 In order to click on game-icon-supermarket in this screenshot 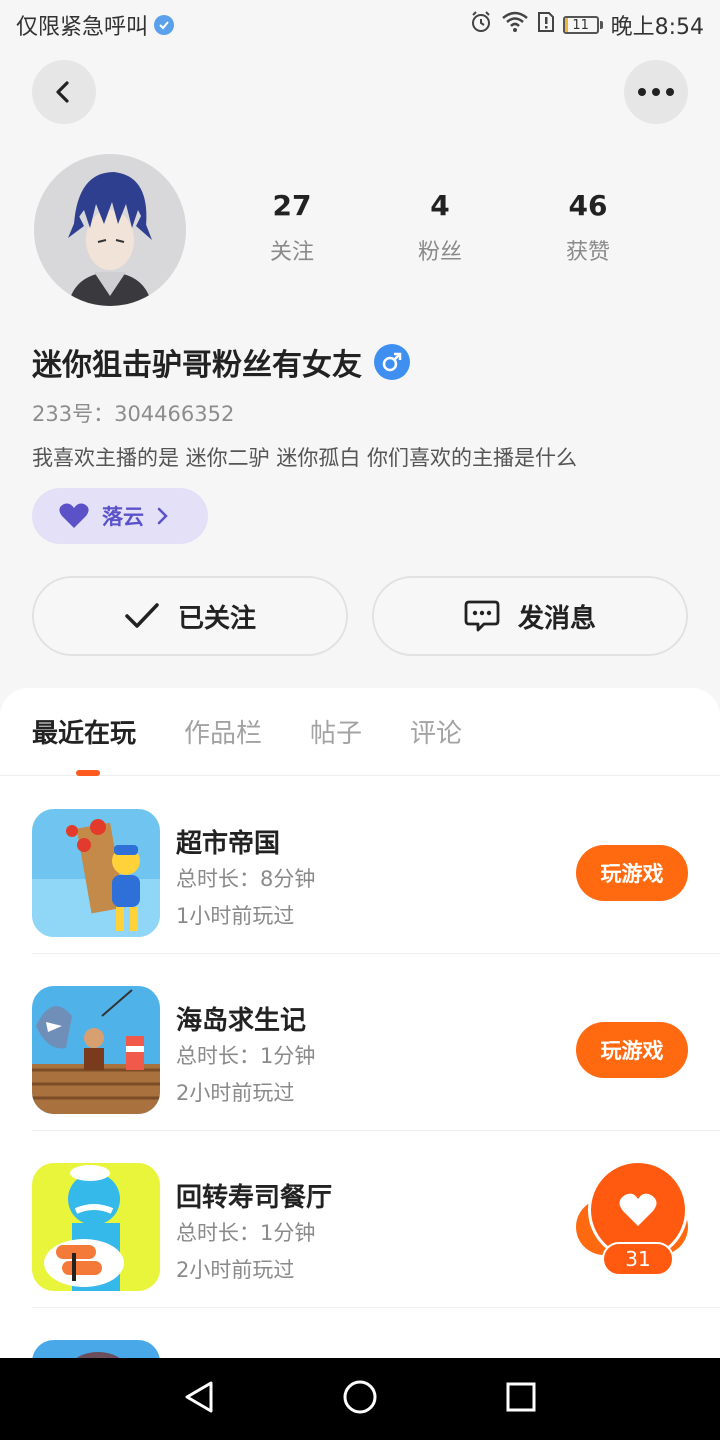, I will do `click(96, 873)`.